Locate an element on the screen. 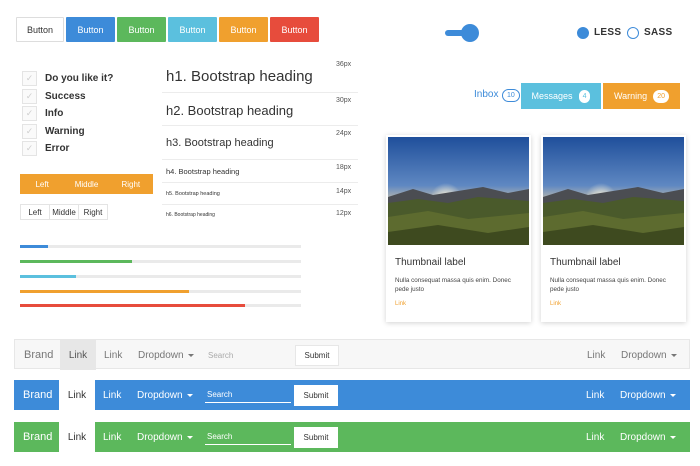 The height and width of the screenshot is (466, 700). heading-size: 14px is located at coordinates (344, 191).